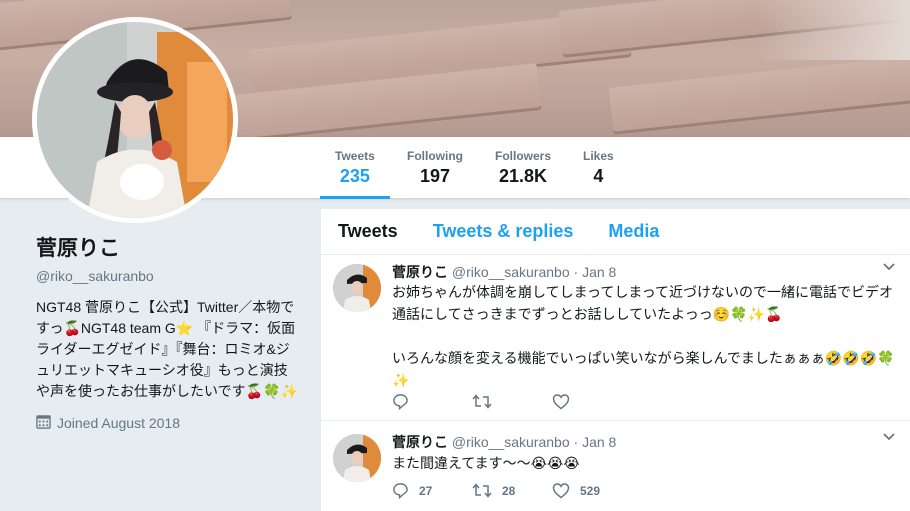  I want to click on stat-label: Likes, so click(598, 156).